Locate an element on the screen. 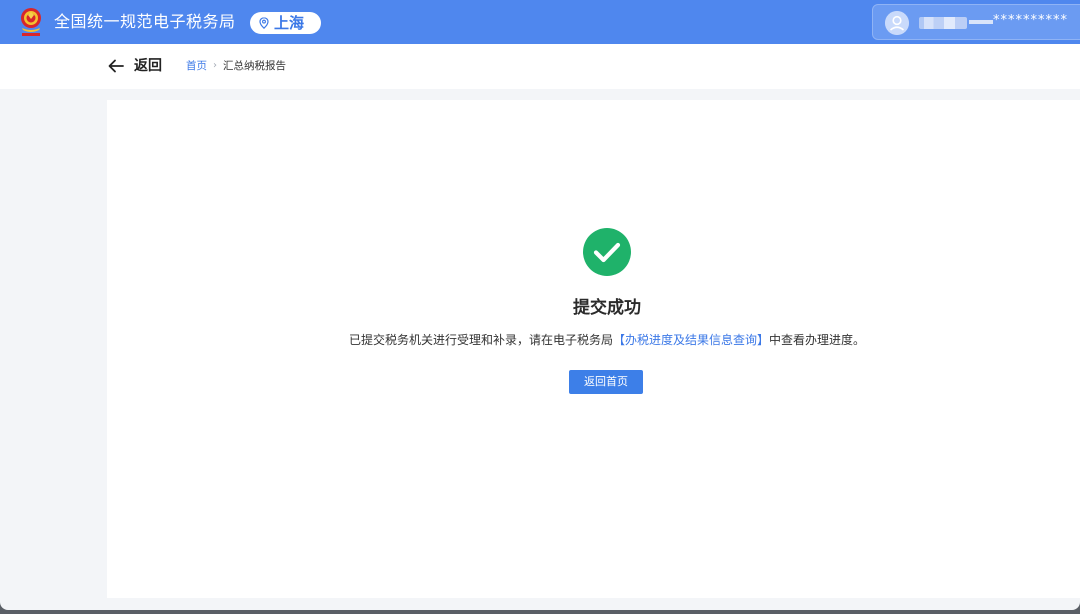 The image size is (1080, 614). location-pin-icon is located at coordinates (264, 23).